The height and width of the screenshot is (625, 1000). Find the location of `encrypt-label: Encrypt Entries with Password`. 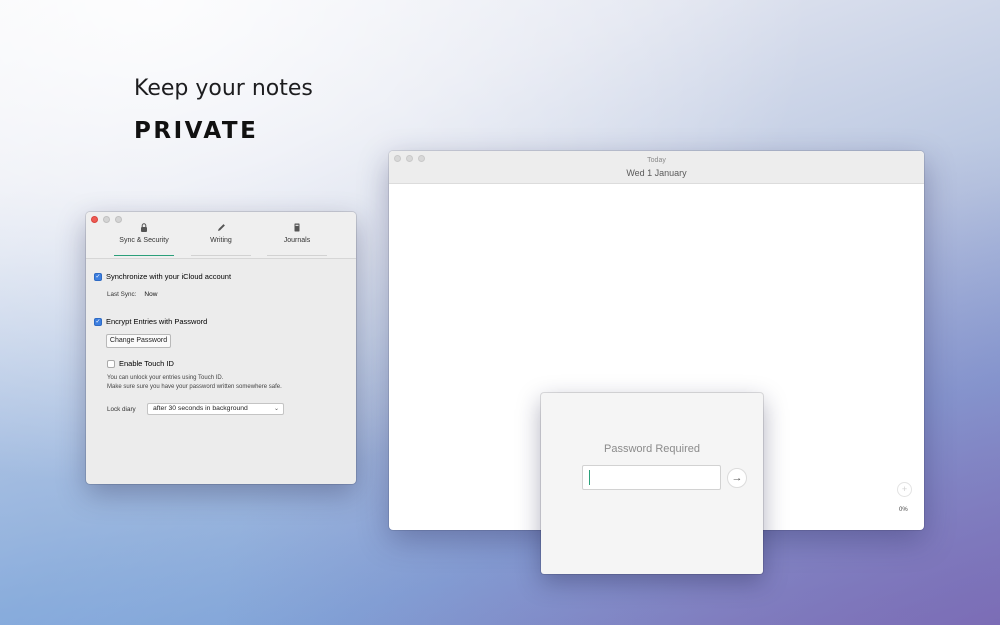

encrypt-label: Encrypt Entries with Password is located at coordinates (157, 321).